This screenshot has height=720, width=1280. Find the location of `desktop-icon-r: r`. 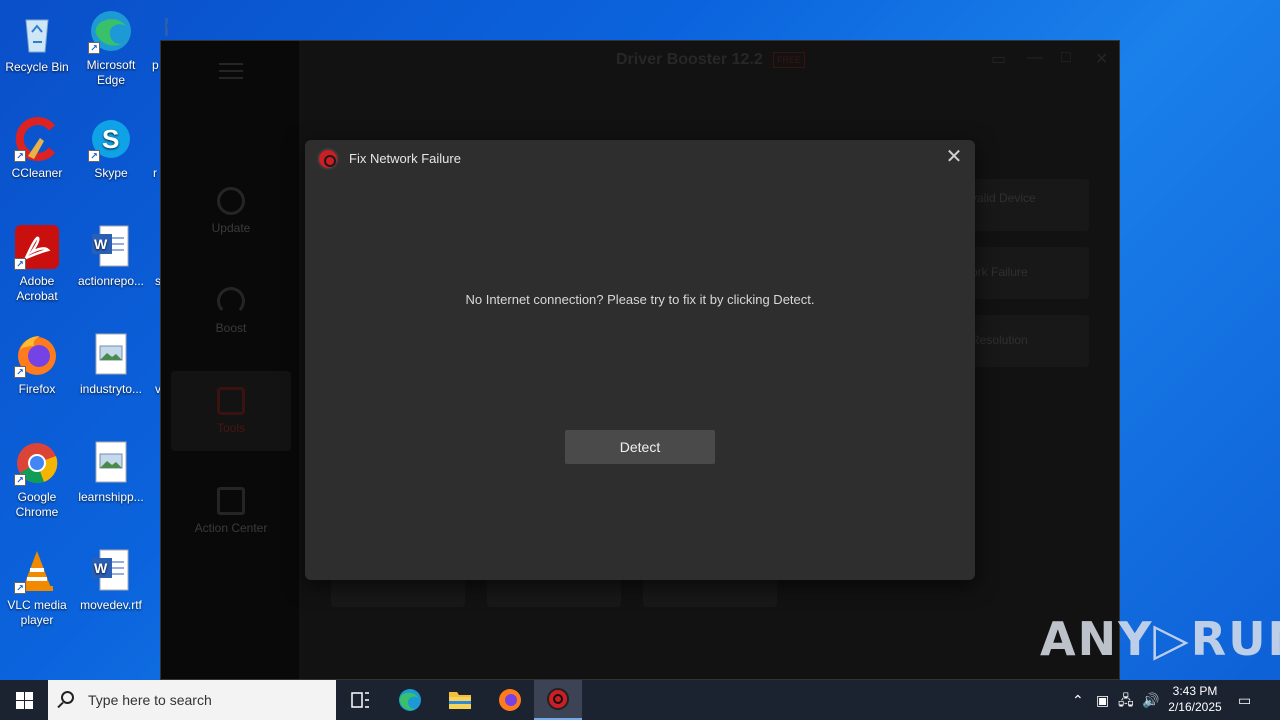

desktop-icon-r: r is located at coordinates (154, 173).